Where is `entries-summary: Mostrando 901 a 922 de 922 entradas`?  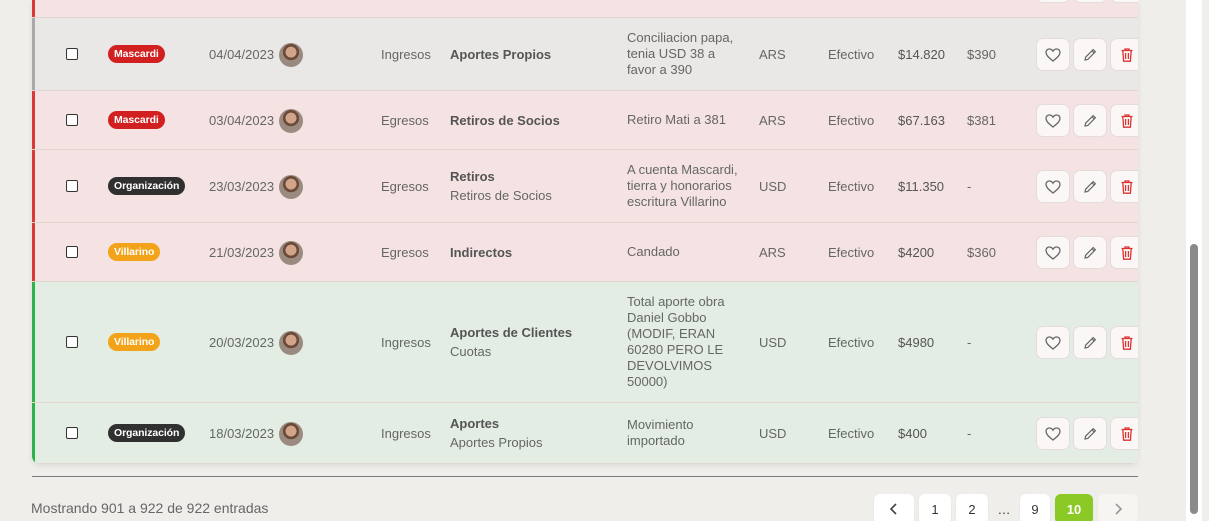
entries-summary: Mostrando 901 a 922 de 922 entradas is located at coordinates (150, 508).